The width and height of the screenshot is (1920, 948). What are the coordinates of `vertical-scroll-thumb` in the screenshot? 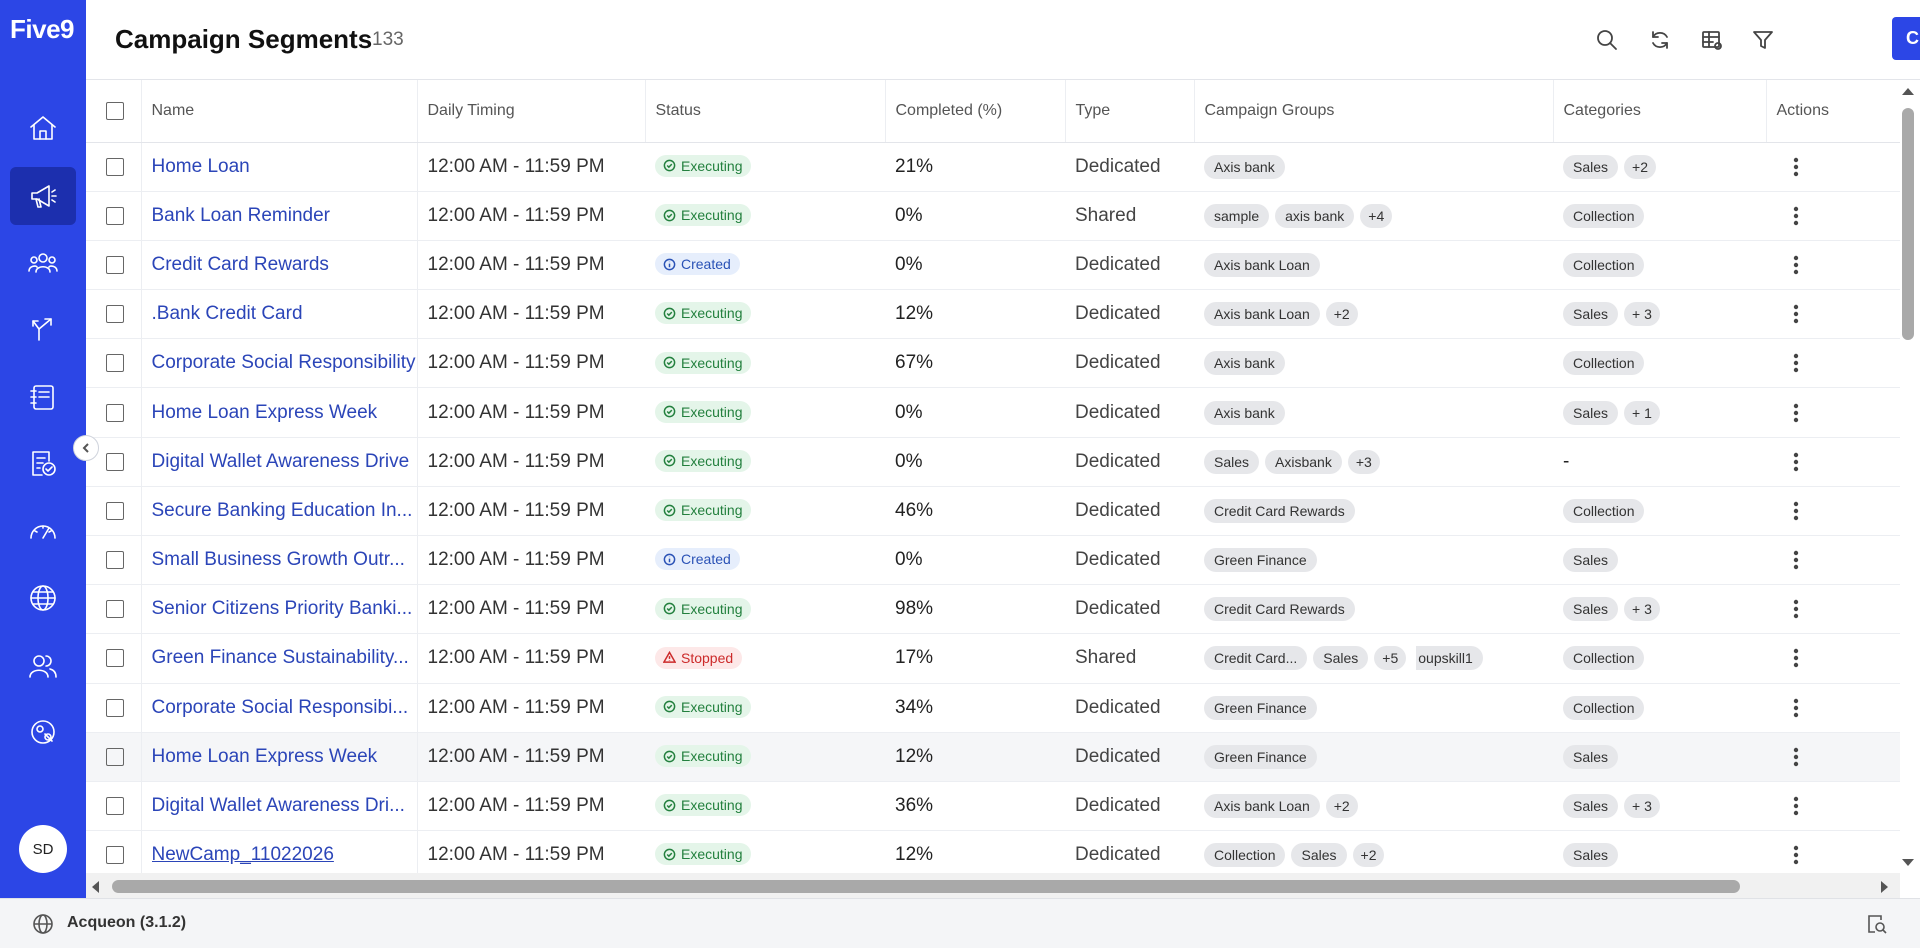 It's located at (1908, 224).